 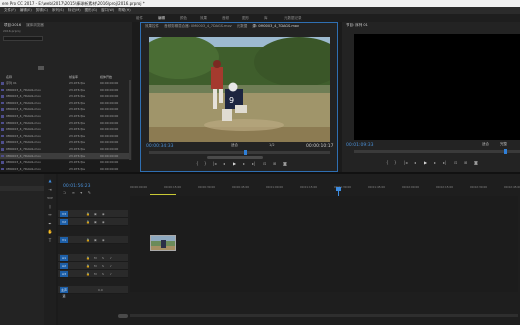 I want to click on pen-tool-icon: ✒, so click(x=50, y=223).